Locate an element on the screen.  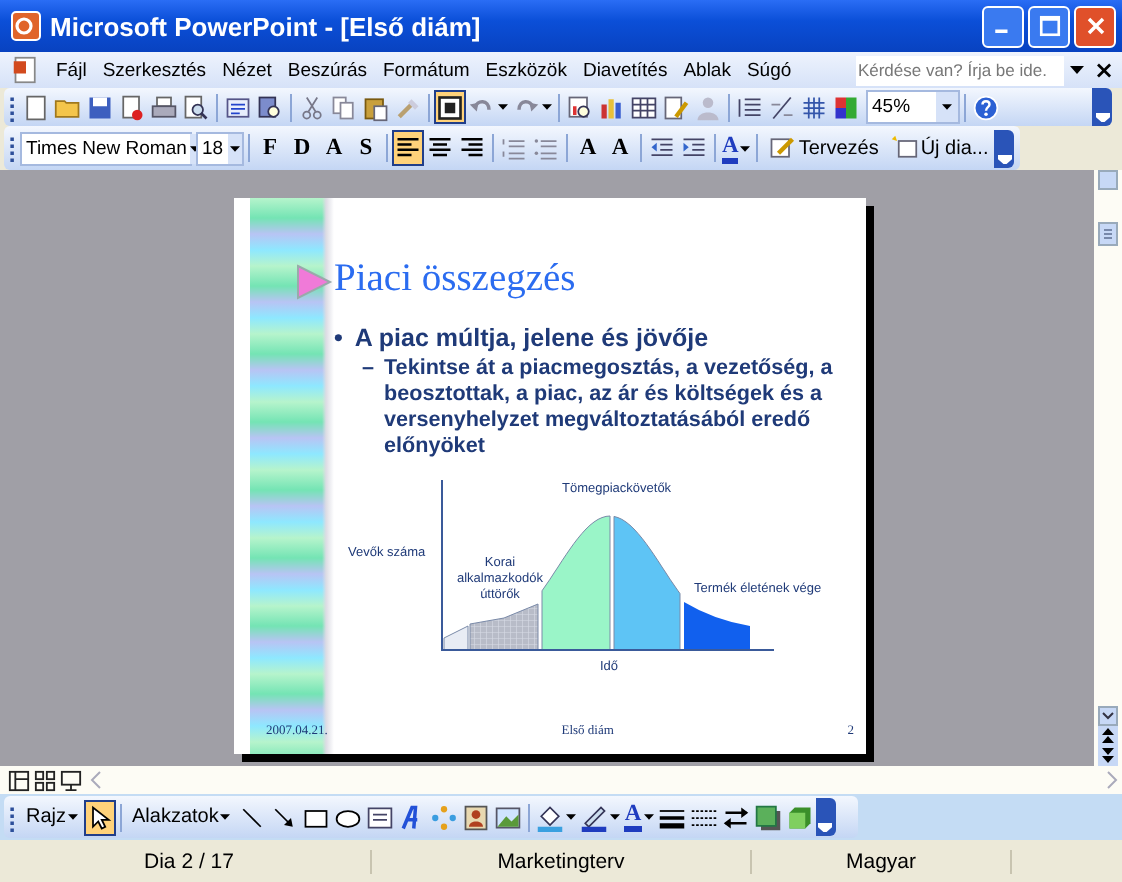
paint-bucket-icon is located at coordinates (550, 817).